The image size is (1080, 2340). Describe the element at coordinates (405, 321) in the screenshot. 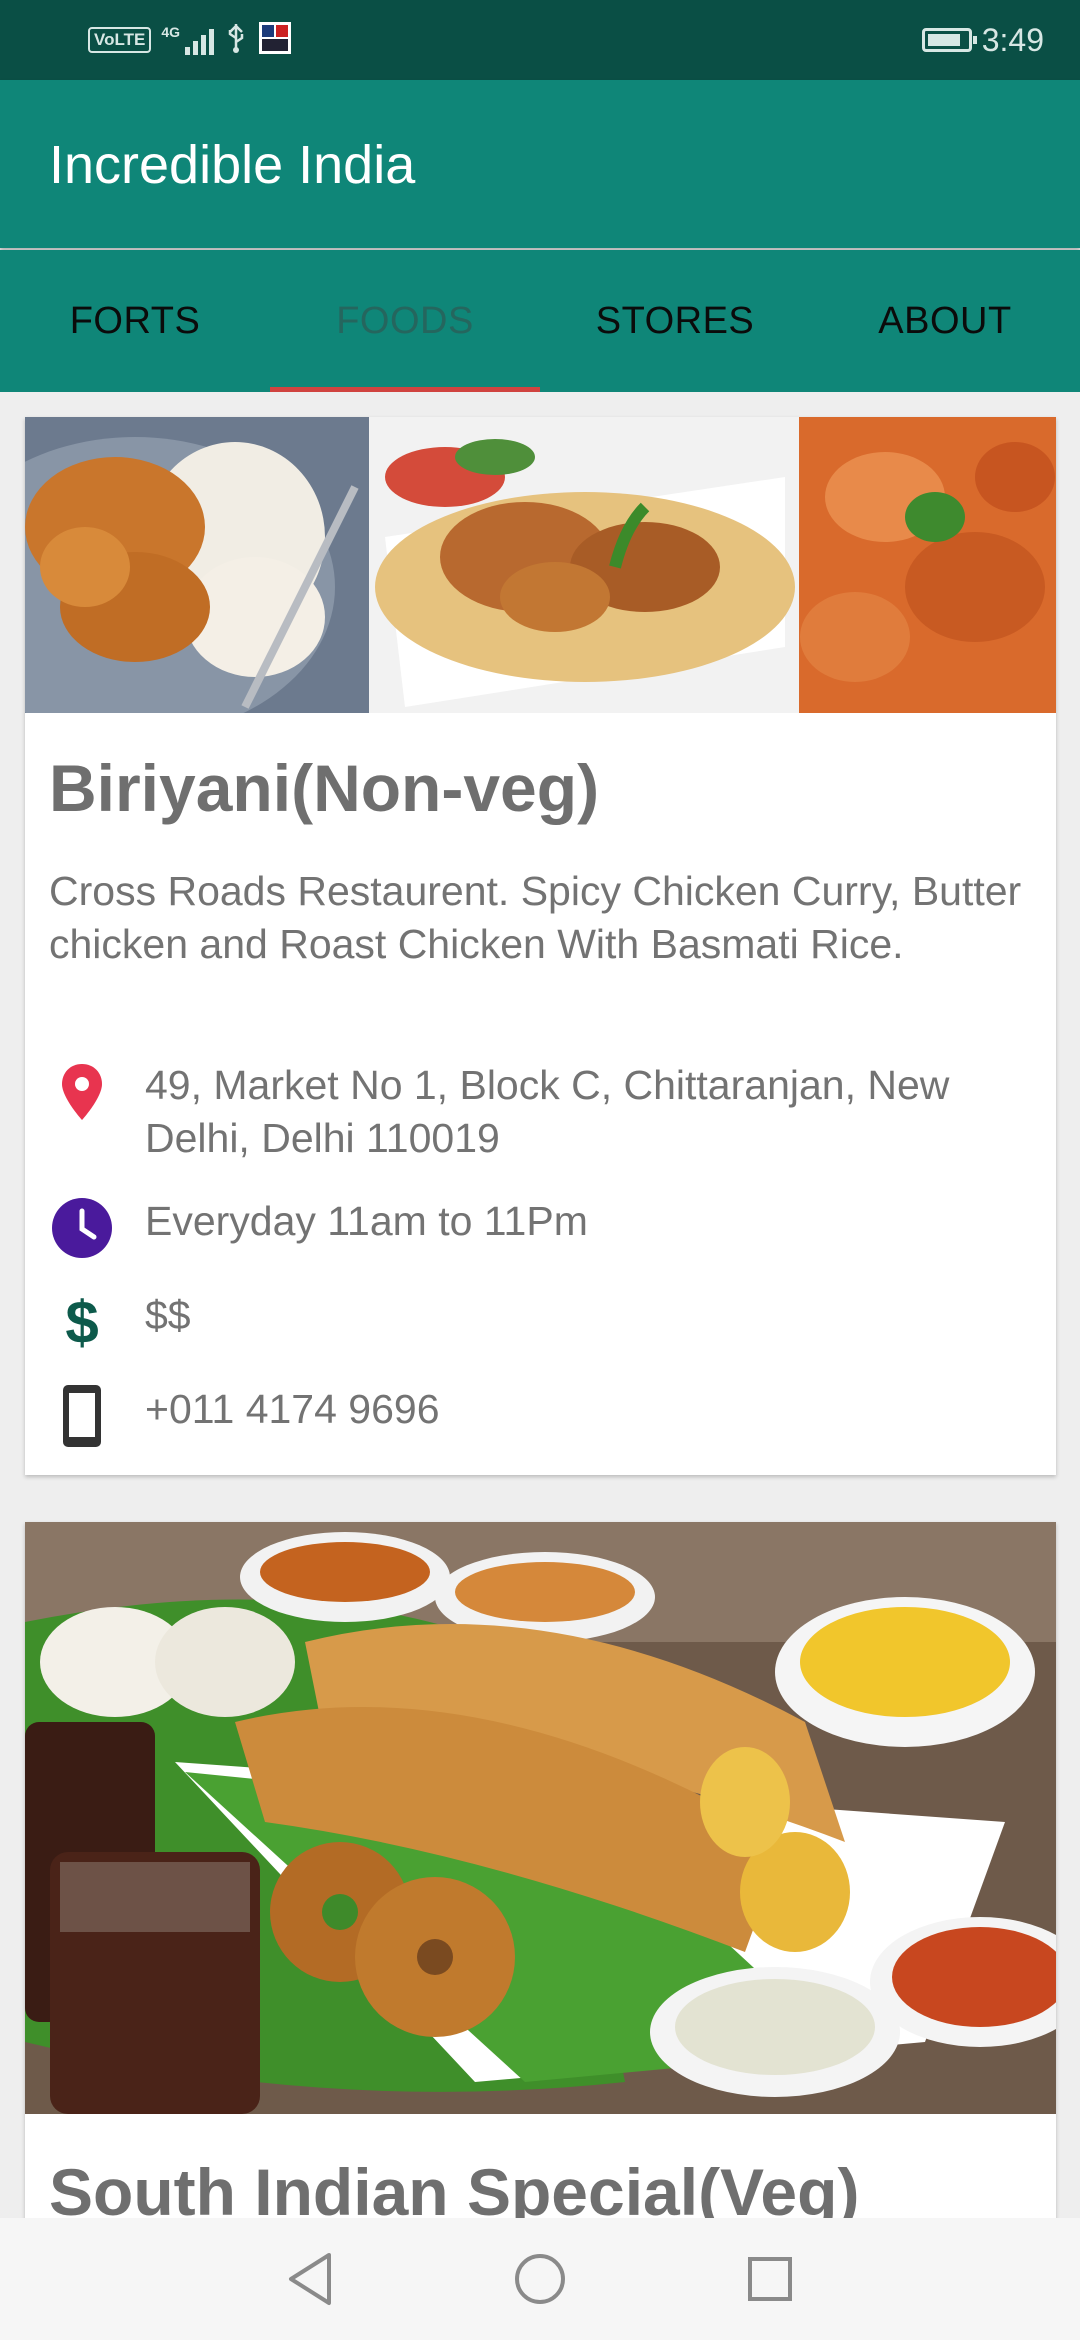

I see `tab-foods: FOODS` at that location.